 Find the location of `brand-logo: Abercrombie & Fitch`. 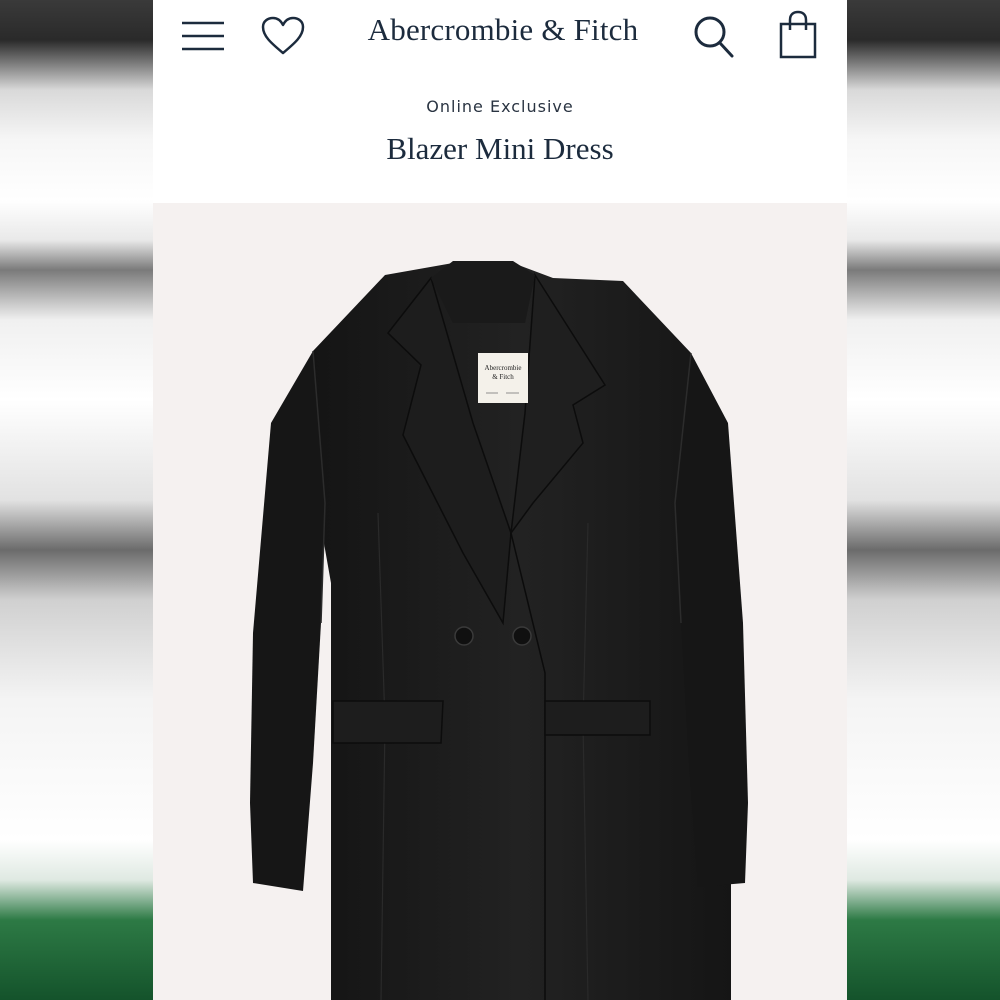

brand-logo: Abercrombie & Fitch is located at coordinates (503, 30).